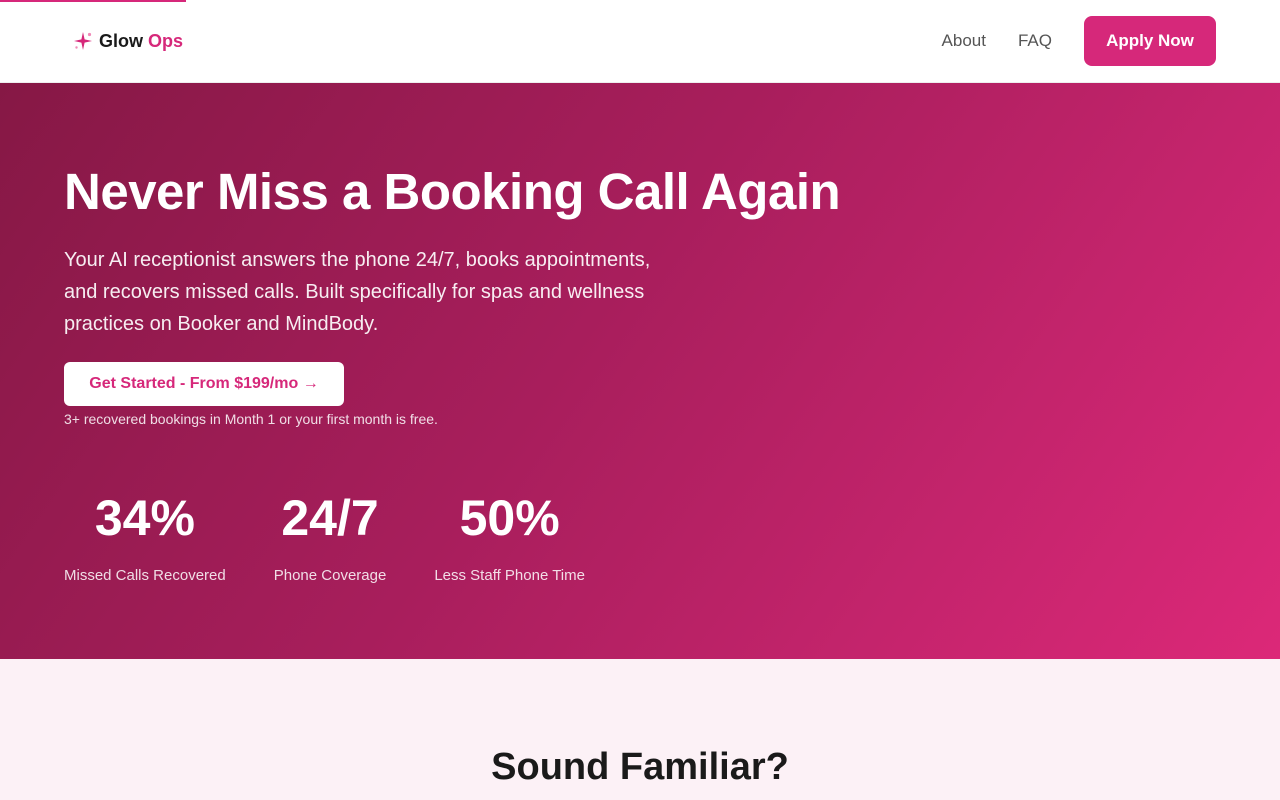  I want to click on sparkle-icon, so click(83, 41).